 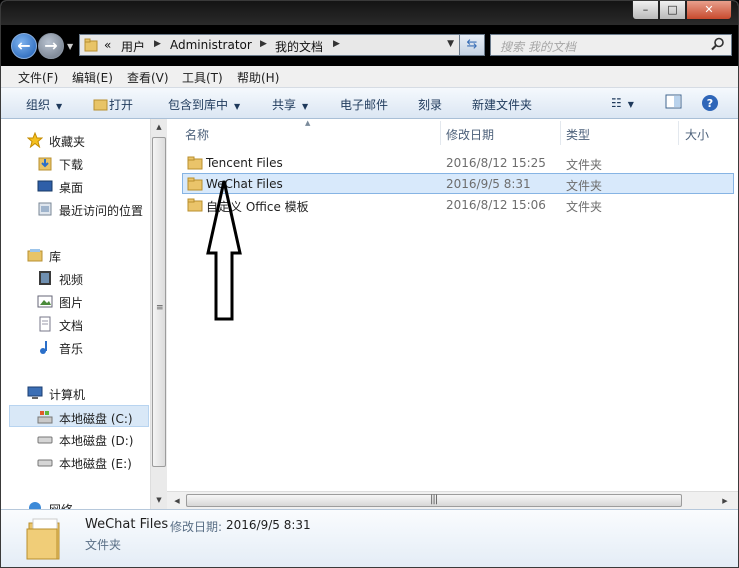 I want to click on address-bar: « 用户 ▶ Administrator ▶ 我的文档 ▶ ▼, so click(x=282, y=45).